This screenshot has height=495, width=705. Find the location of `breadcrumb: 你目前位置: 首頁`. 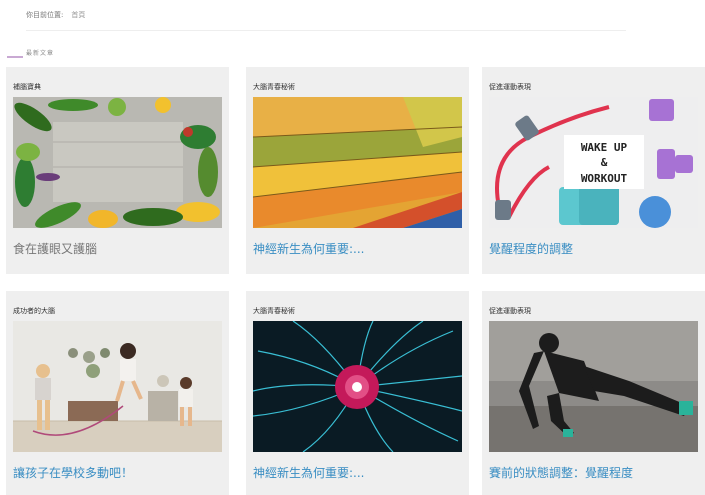

breadcrumb: 你目前位置: 首頁 is located at coordinates (55, 15).